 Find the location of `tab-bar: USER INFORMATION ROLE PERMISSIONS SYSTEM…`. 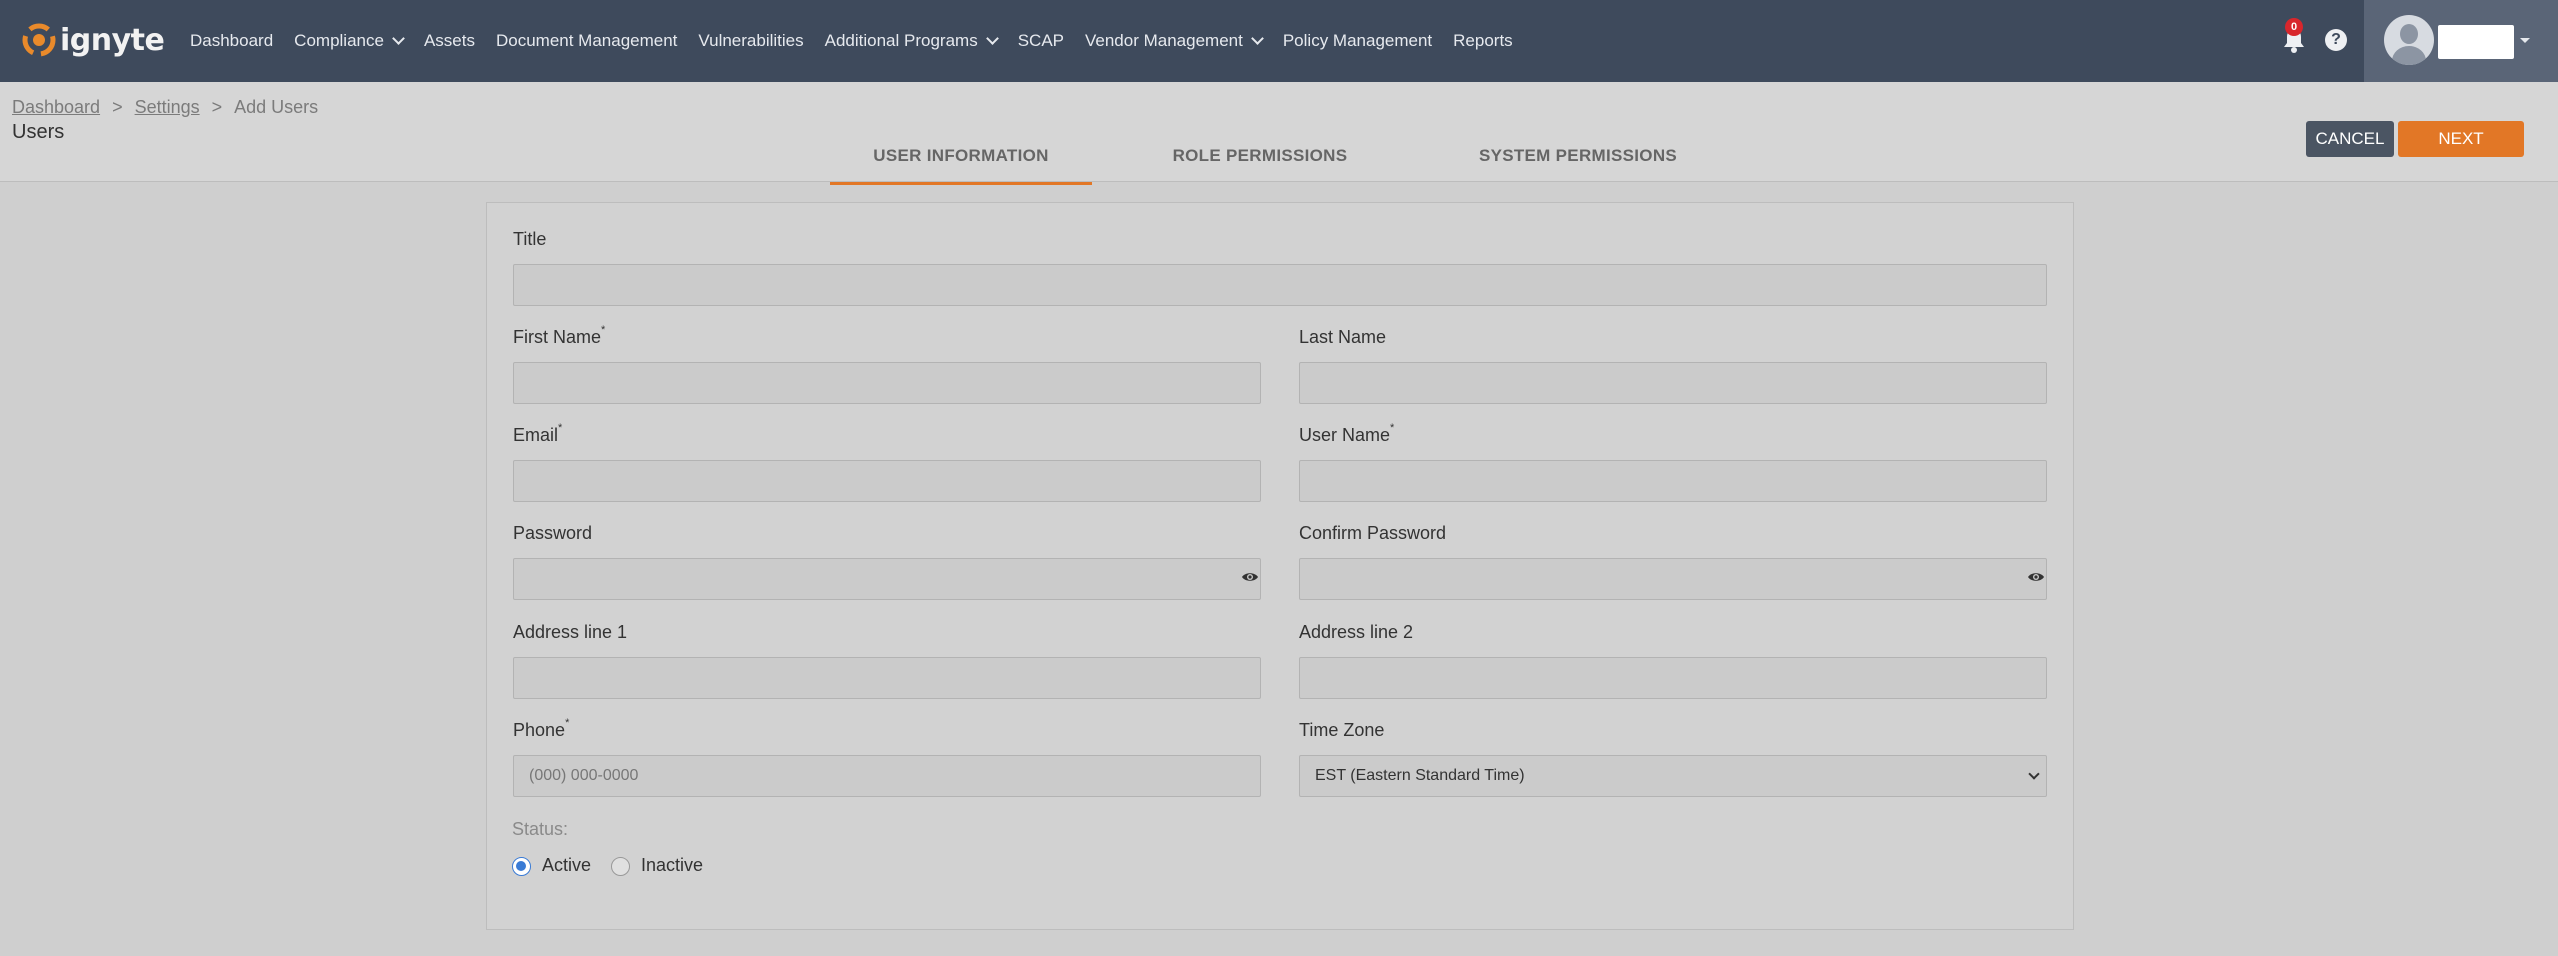

tab-bar: USER INFORMATION ROLE PERMISSIONS SYSTEM… is located at coordinates (1279, 162).